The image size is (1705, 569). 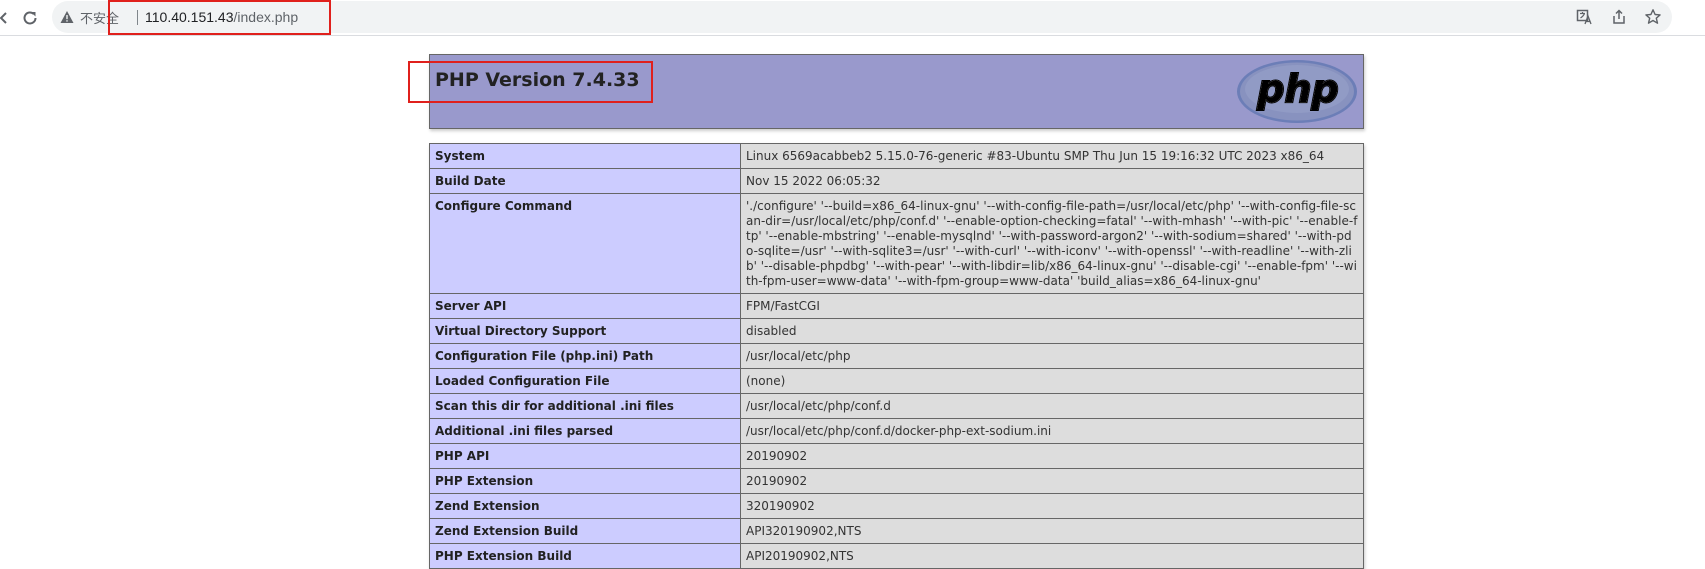 What do you see at coordinates (1052, 356) in the screenshot?
I see `row-value: /usr/local/etc/php` at bounding box center [1052, 356].